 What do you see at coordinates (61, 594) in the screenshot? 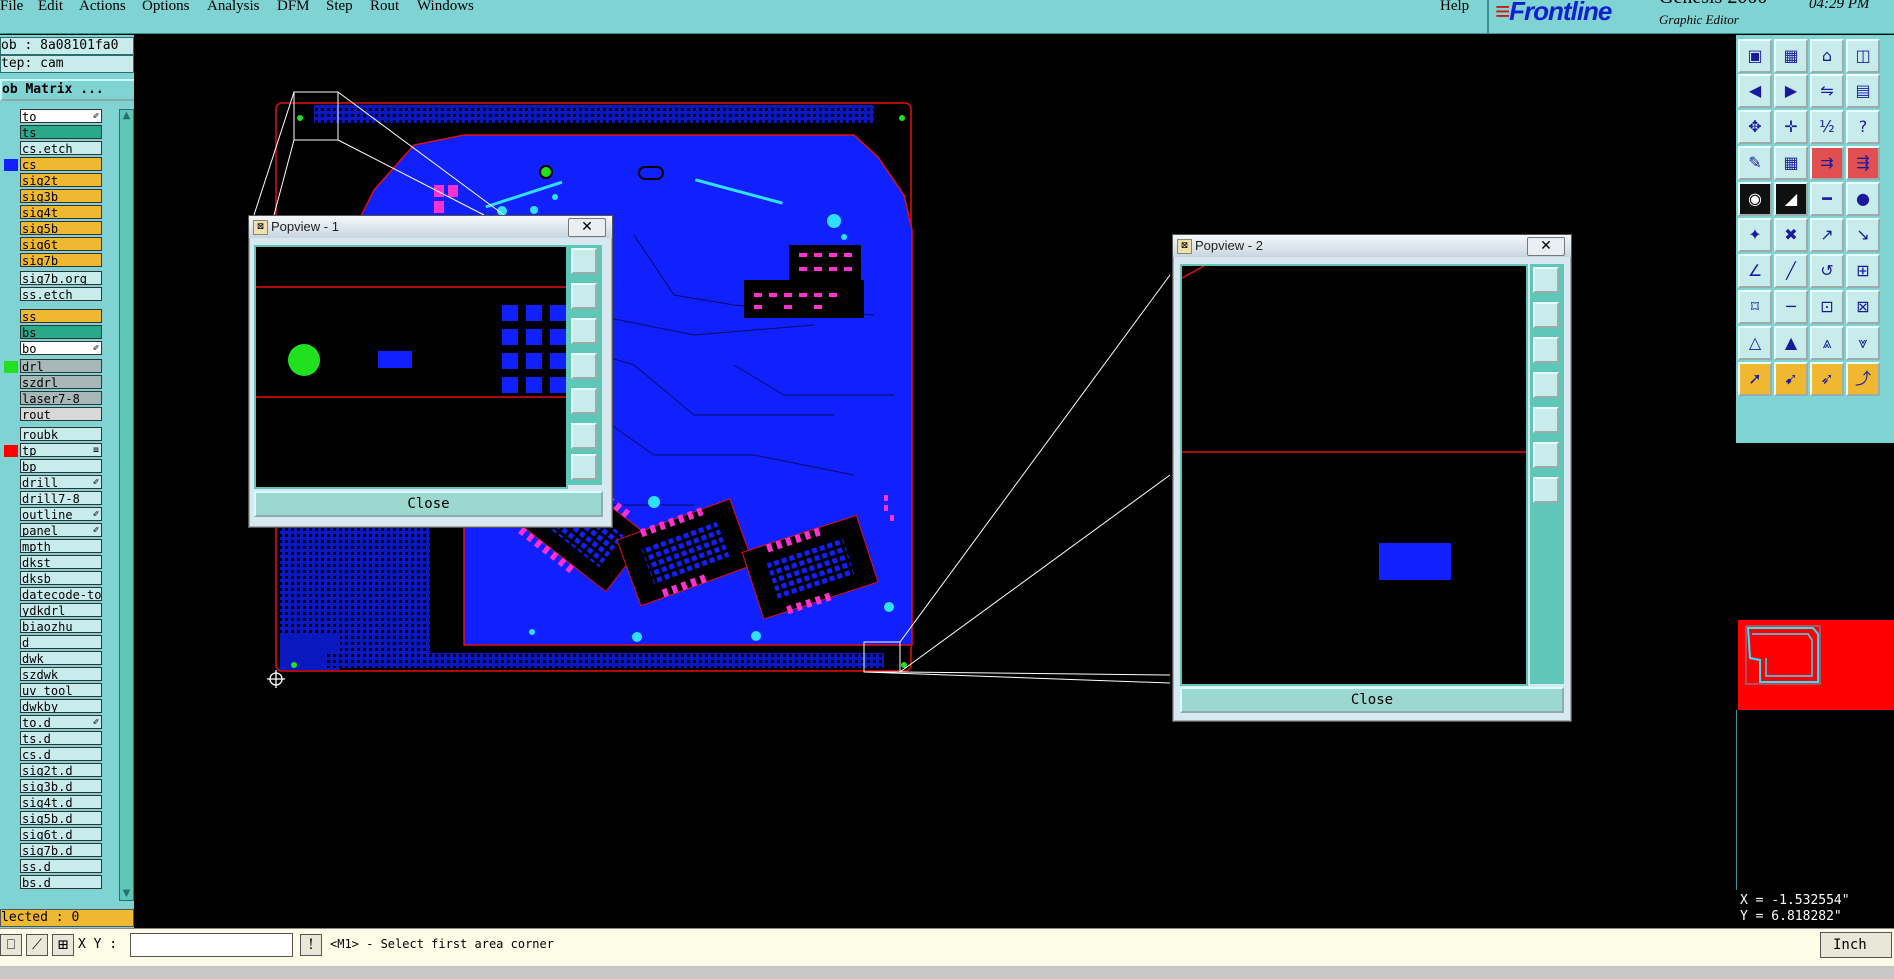
I see `layer-name: datecode-to` at bounding box center [61, 594].